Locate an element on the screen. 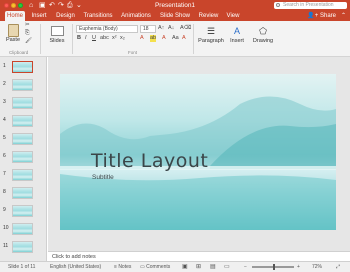 This screenshot has height=272, width=350. thumbnail-number: 5 is located at coordinates (4, 138).